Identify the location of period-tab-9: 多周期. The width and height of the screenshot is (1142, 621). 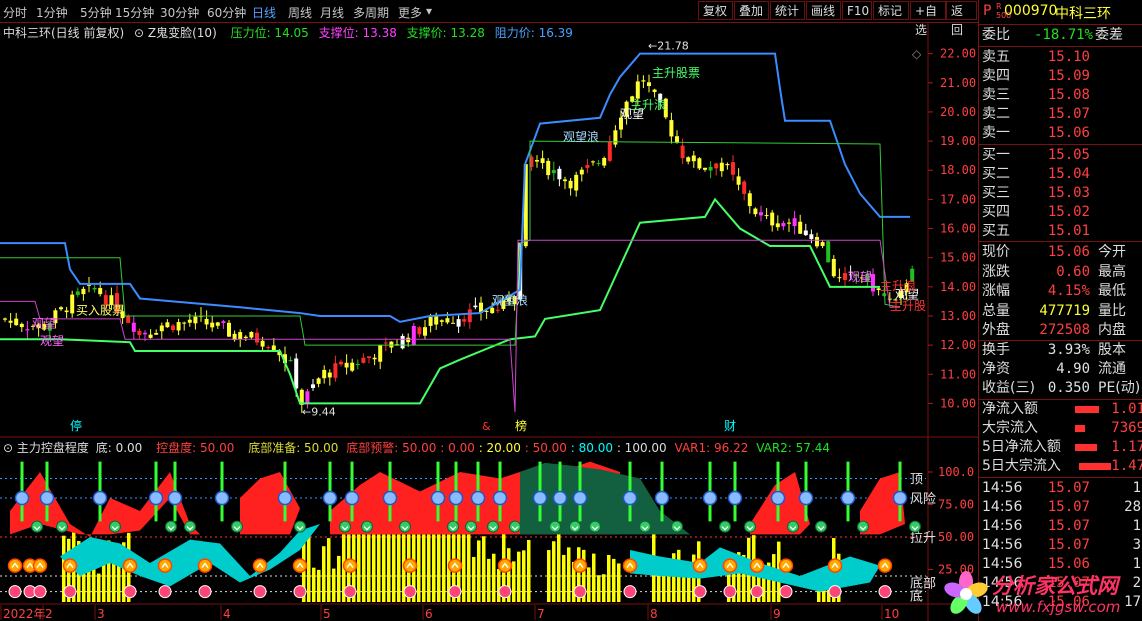
(371, 12).